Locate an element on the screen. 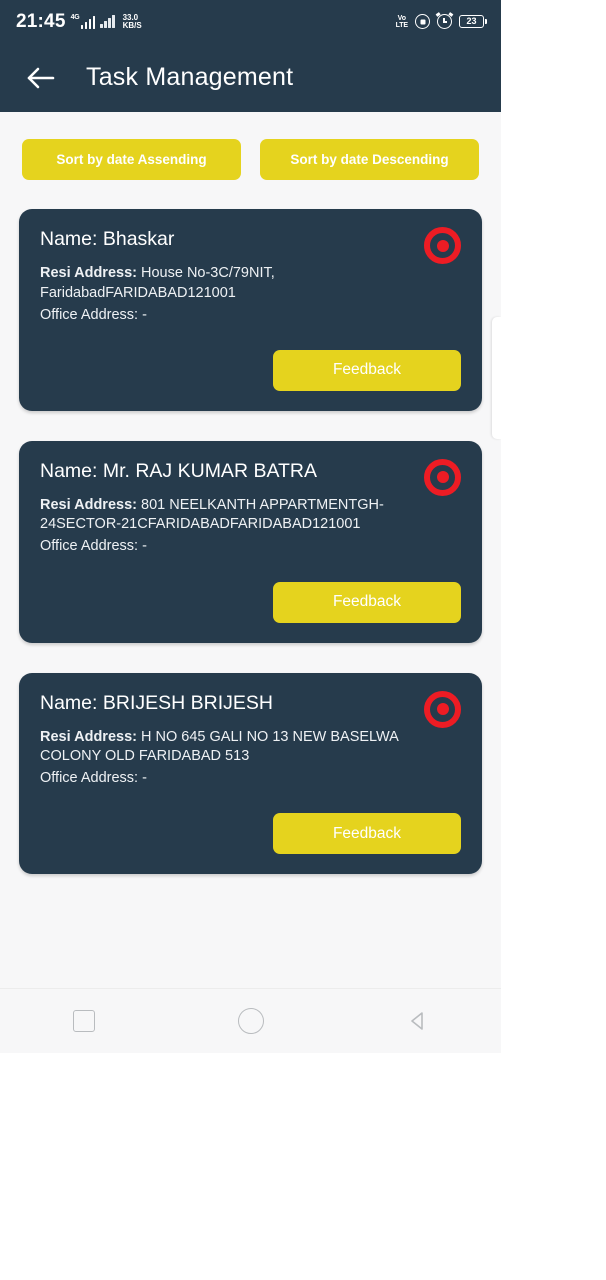 This screenshot has width=606, height=1280. signal-group-1: 4G is located at coordinates (83, 21).